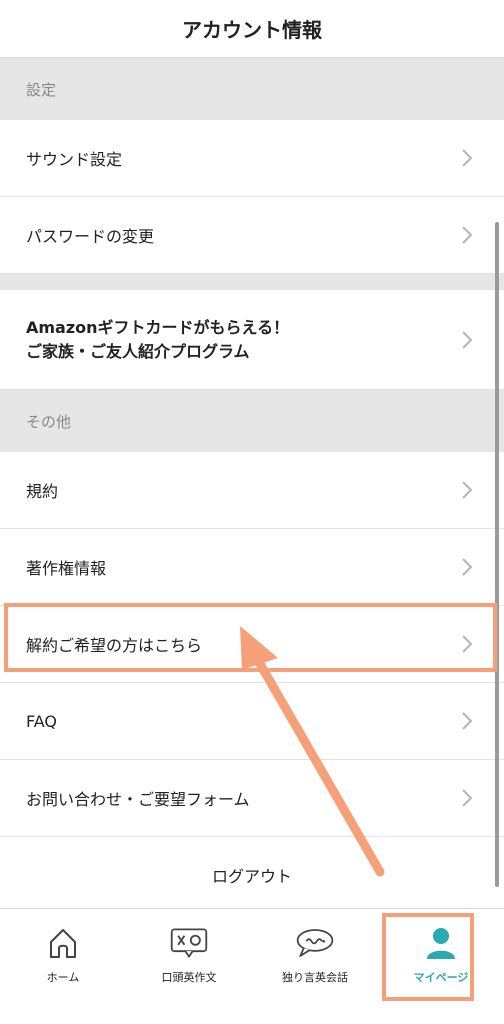 The height and width of the screenshot is (1024, 504). I want to click on row-label: サウンド設定, so click(74, 159).